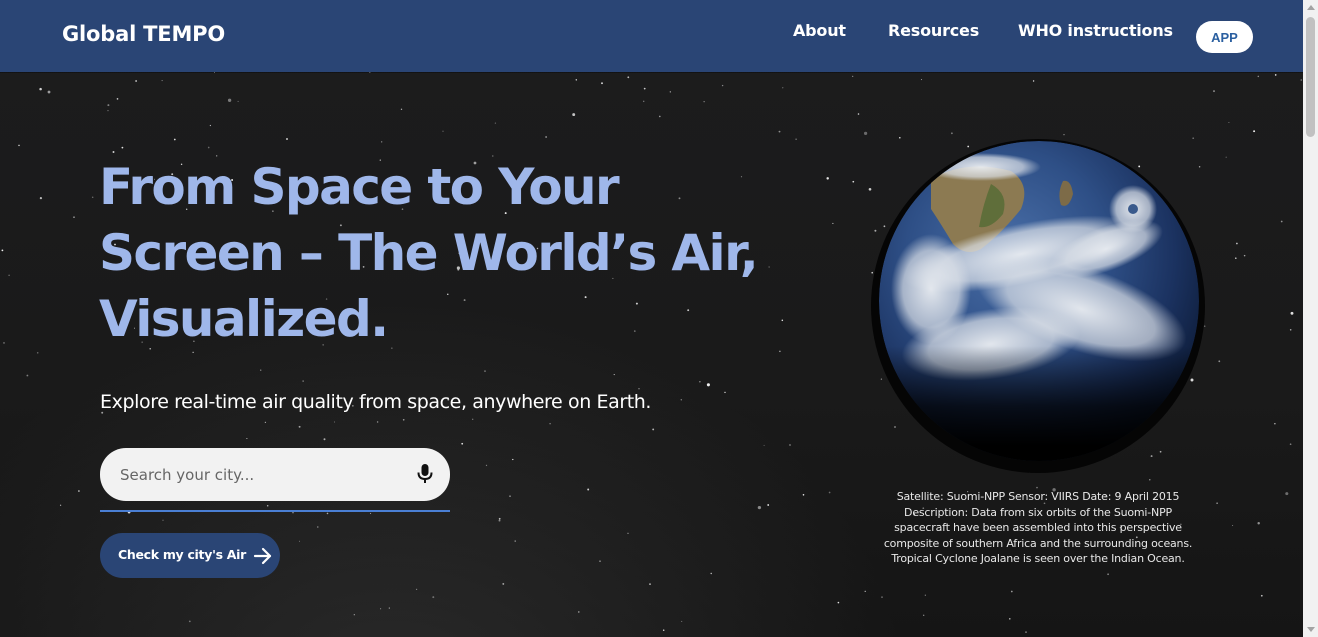 The image size is (1318, 637). I want to click on hero-title-line: Screen – The World’s Air,, so click(429, 253).